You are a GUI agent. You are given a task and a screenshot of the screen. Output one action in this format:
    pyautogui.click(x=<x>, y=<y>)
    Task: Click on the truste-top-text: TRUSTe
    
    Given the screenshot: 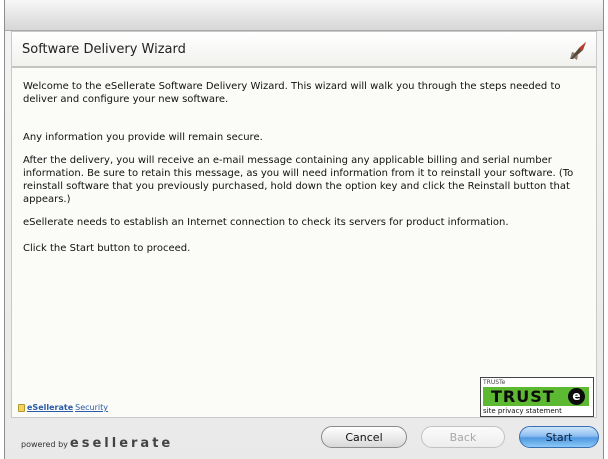 What is the action you would take?
    pyautogui.click(x=494, y=382)
    